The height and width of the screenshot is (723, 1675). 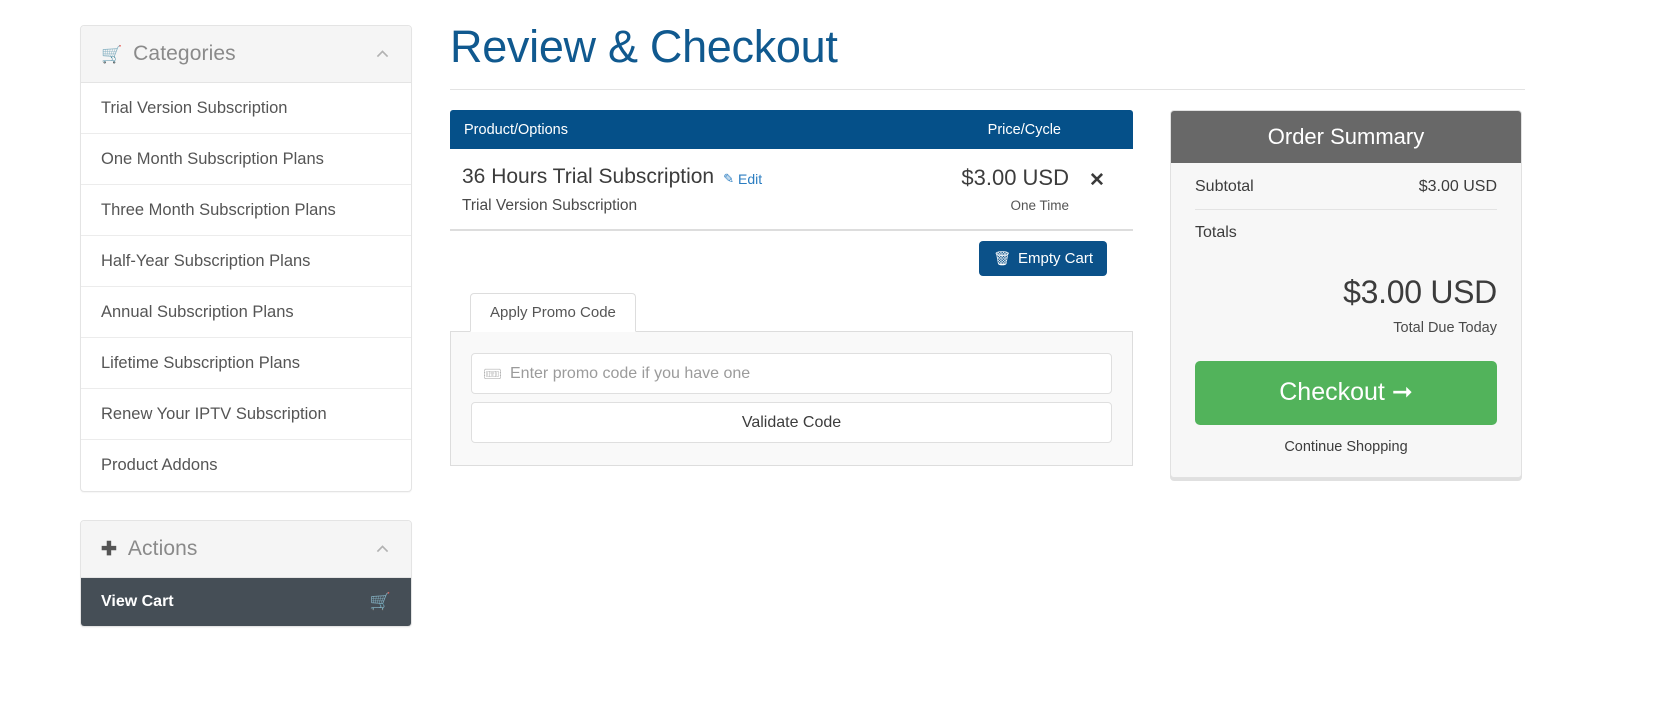 What do you see at coordinates (1346, 137) in the screenshot?
I see `order-summary-title: Order Summary` at bounding box center [1346, 137].